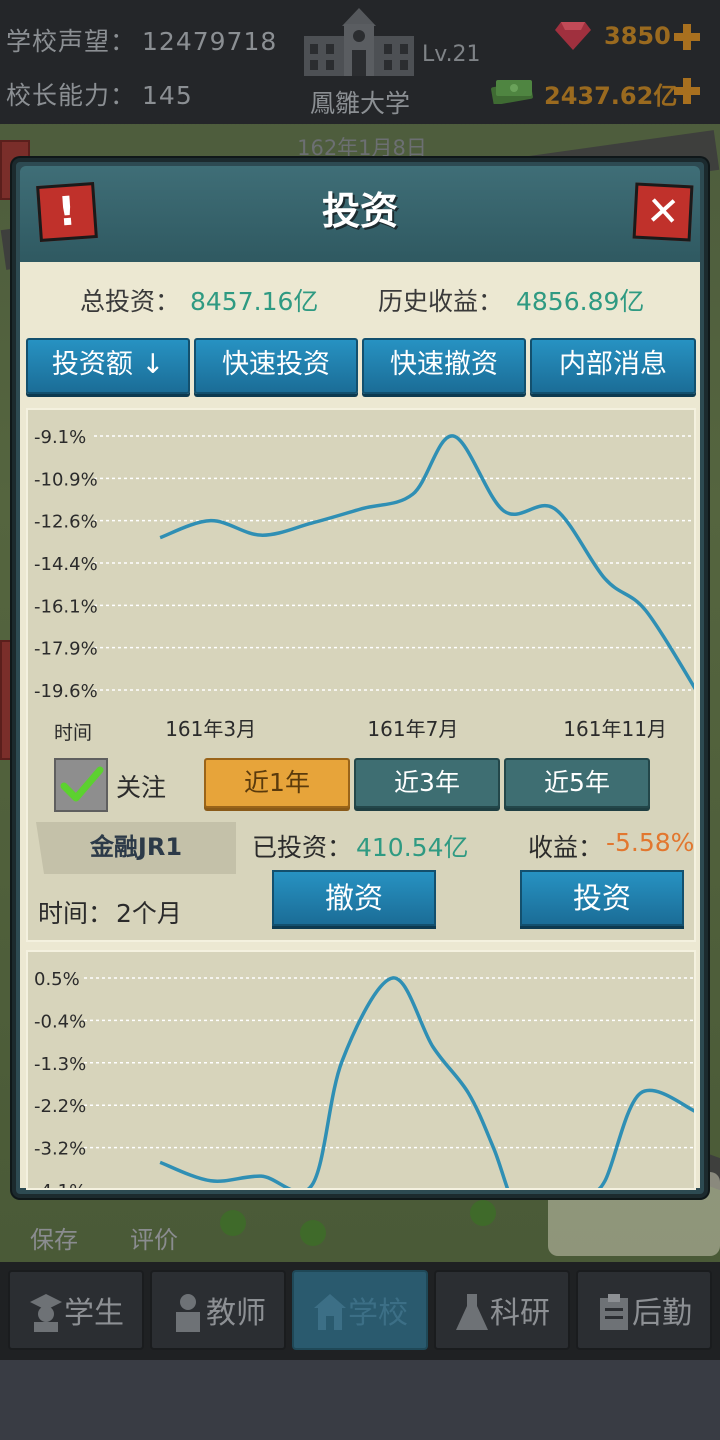 This screenshot has width=720, height=1440. I want to click on history-return-label: 历史收益：, so click(441, 301).